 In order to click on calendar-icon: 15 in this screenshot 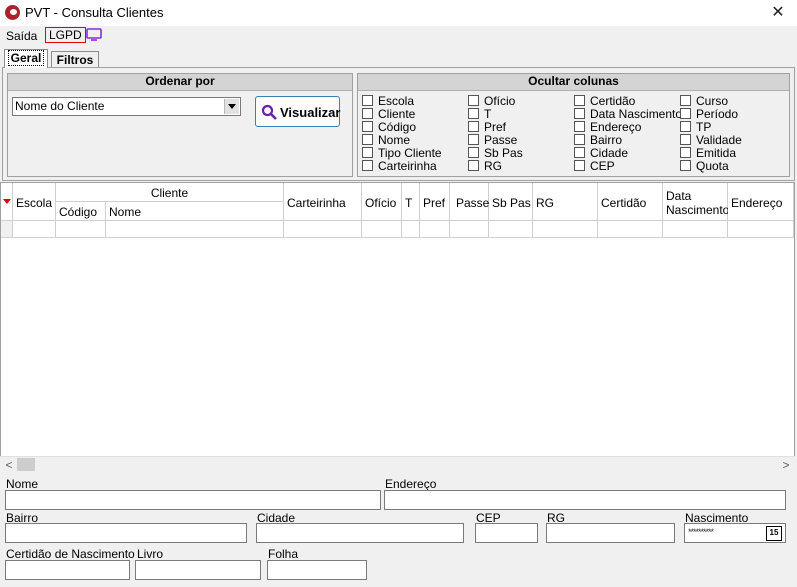, I will do `click(774, 533)`.